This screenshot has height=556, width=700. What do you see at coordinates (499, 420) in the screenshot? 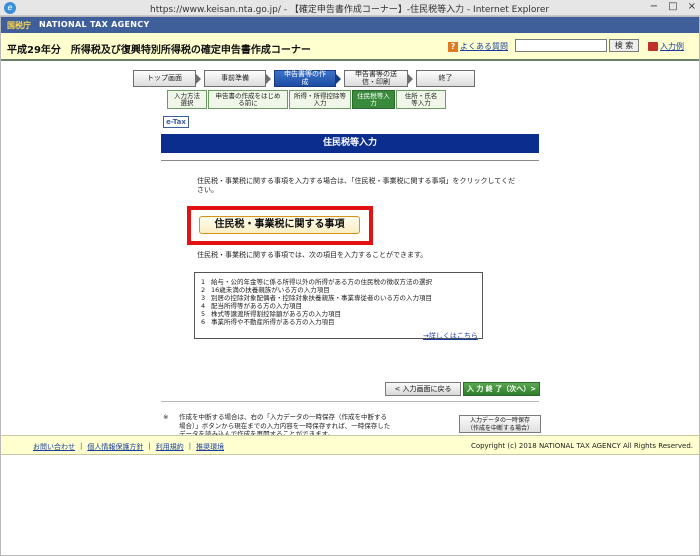
I see `save-button-line1: 入力データの一時保存` at bounding box center [499, 420].